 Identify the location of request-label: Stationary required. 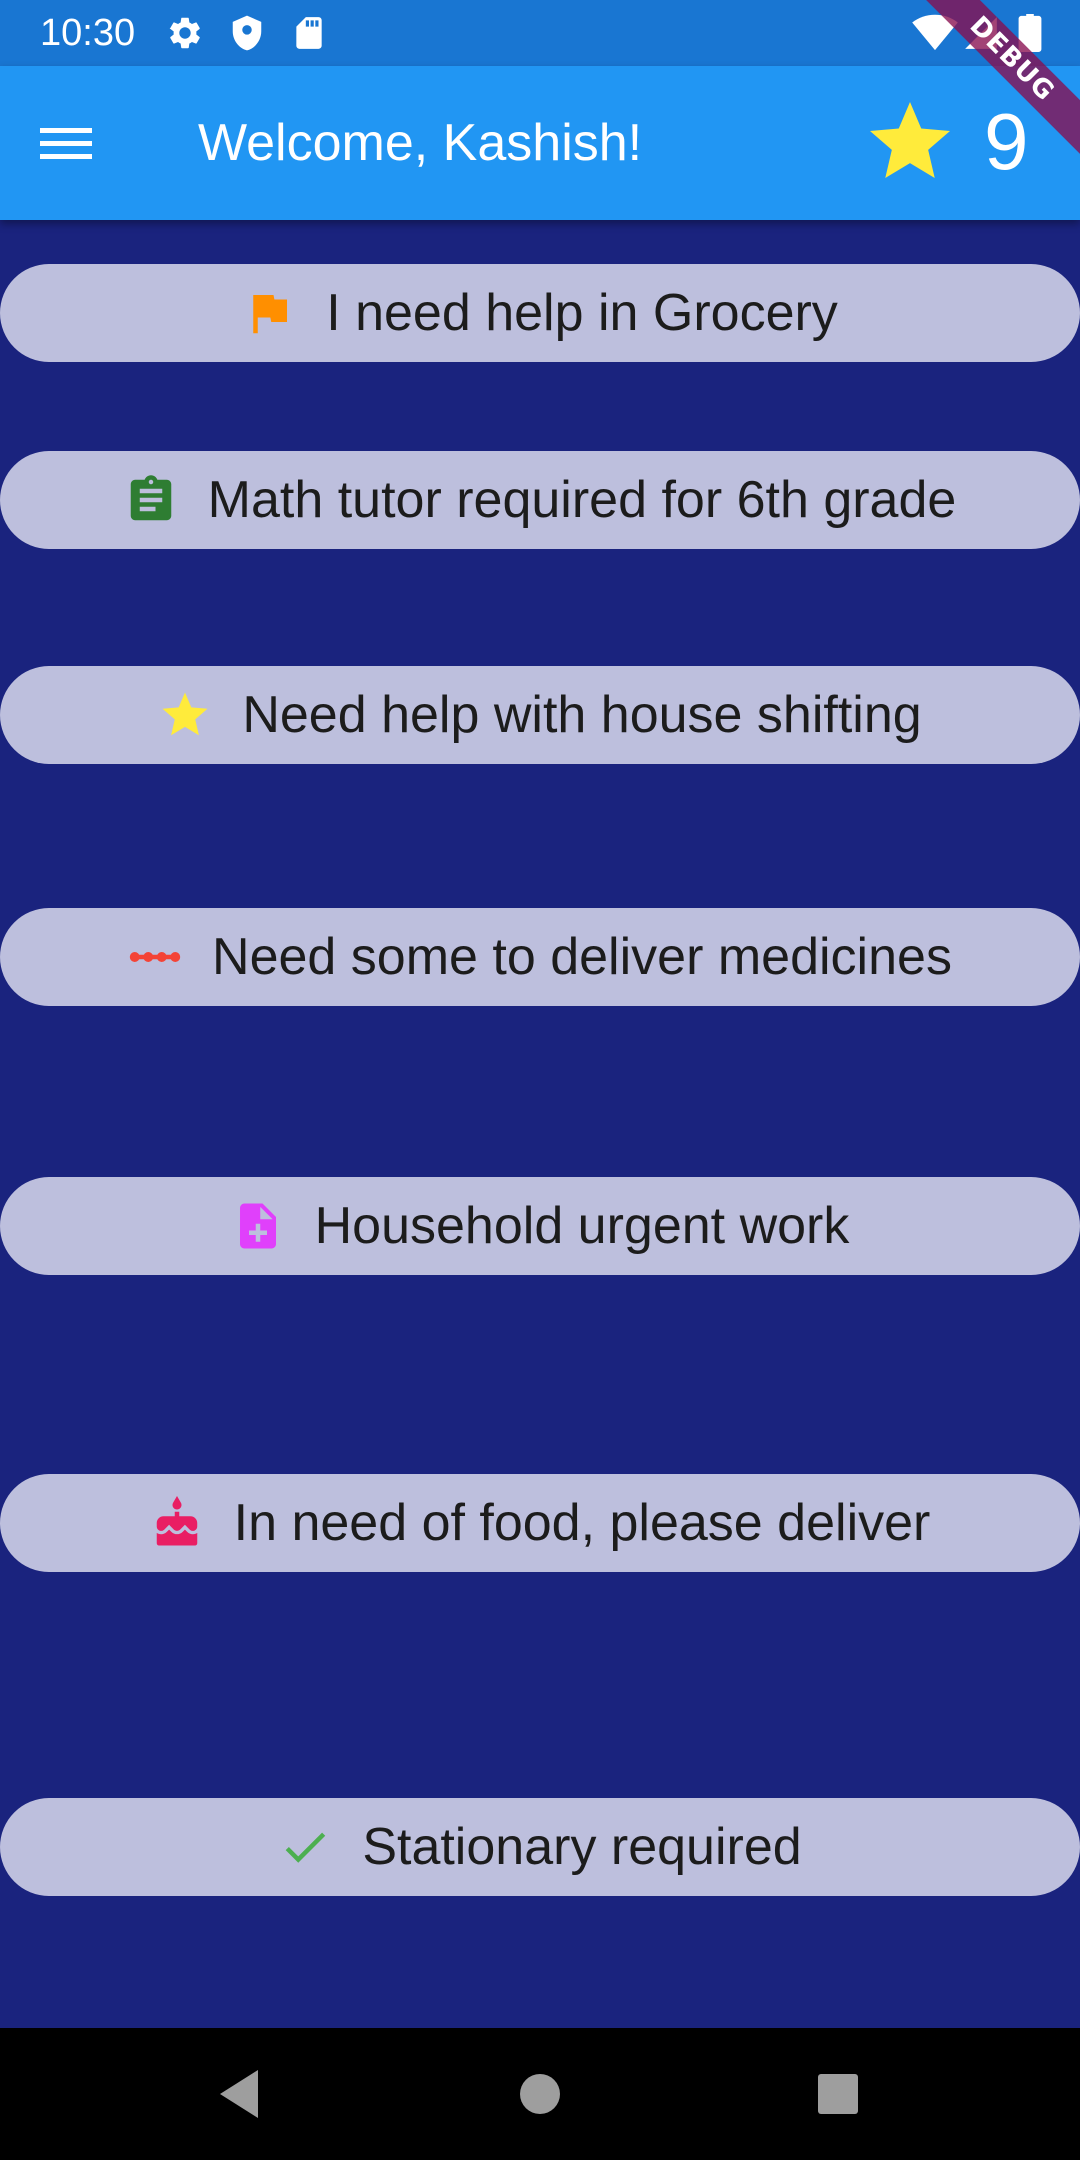
(582, 1847).